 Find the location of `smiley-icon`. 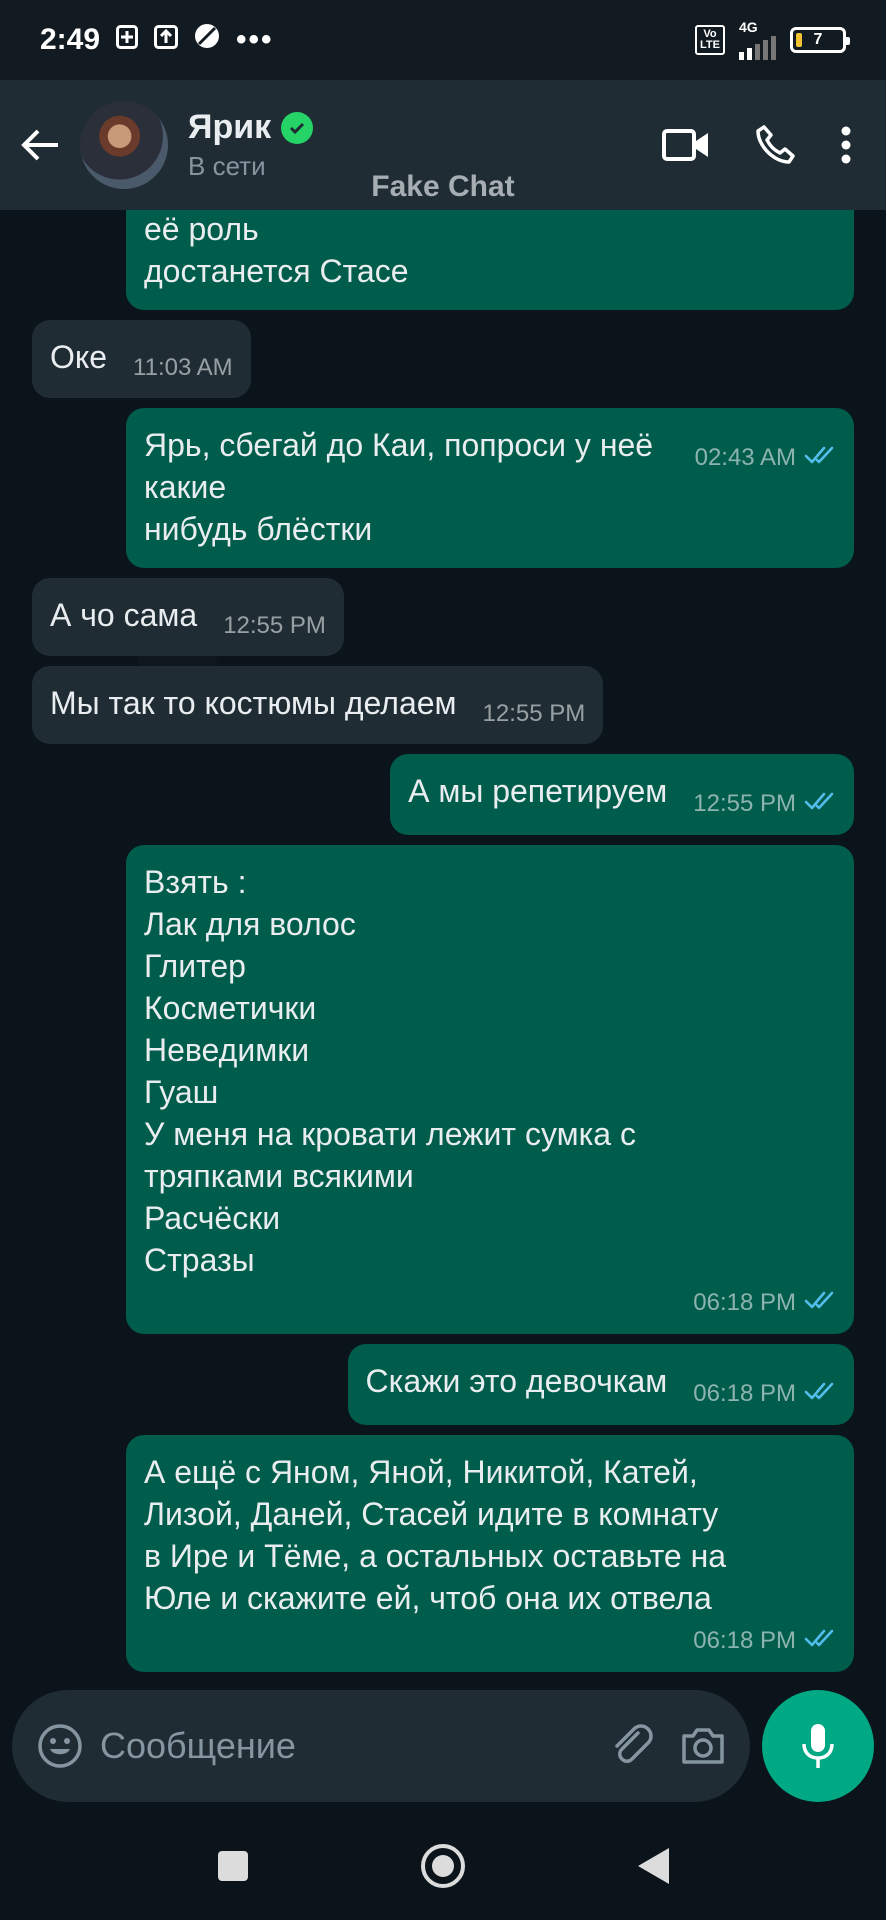

smiley-icon is located at coordinates (60, 1746).